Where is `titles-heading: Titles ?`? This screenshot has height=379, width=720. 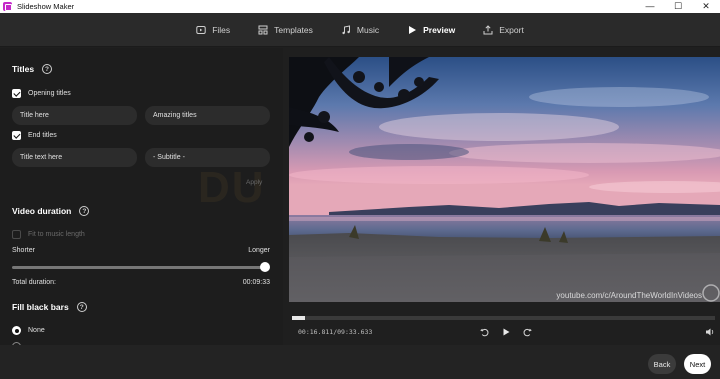
titles-heading: Titles ? is located at coordinates (32, 69).